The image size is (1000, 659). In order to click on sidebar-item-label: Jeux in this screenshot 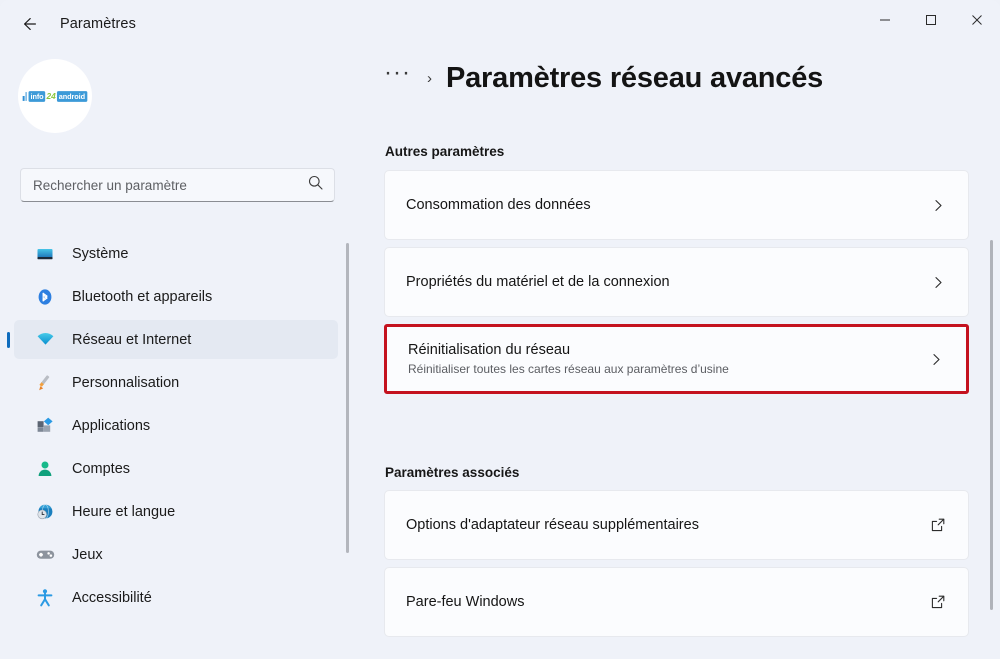, I will do `click(87, 554)`.